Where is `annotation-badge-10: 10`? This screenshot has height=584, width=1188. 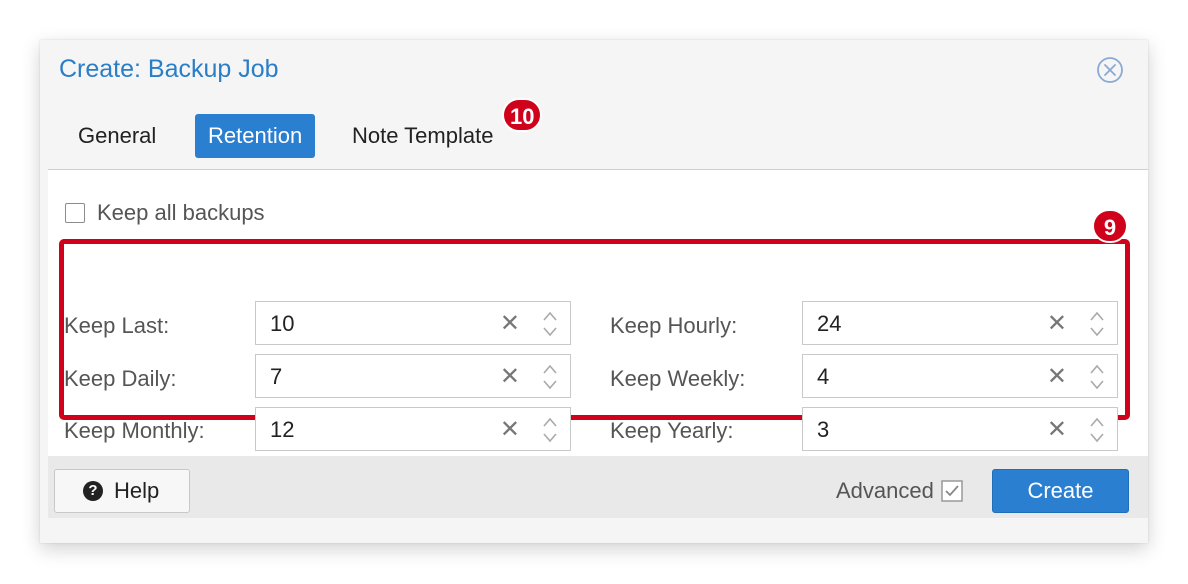 annotation-badge-10: 10 is located at coordinates (522, 115).